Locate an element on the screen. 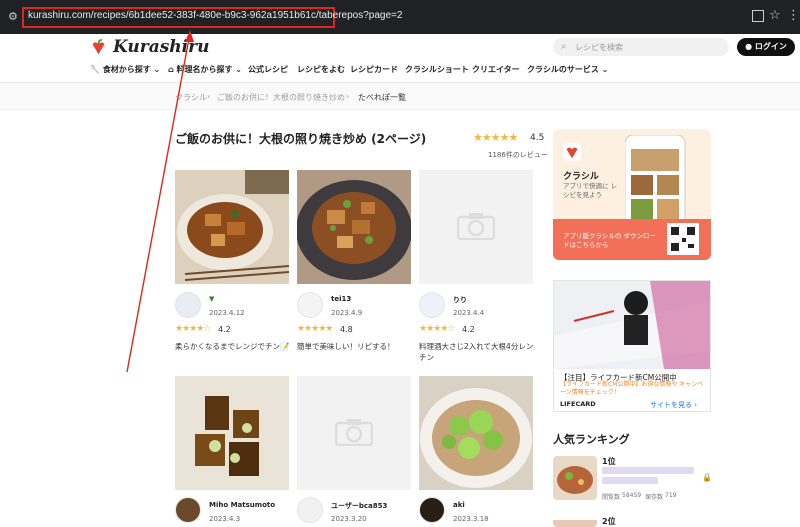 The width and height of the screenshot is (800, 527). user-badge-icon: ▼ is located at coordinates (212, 299).